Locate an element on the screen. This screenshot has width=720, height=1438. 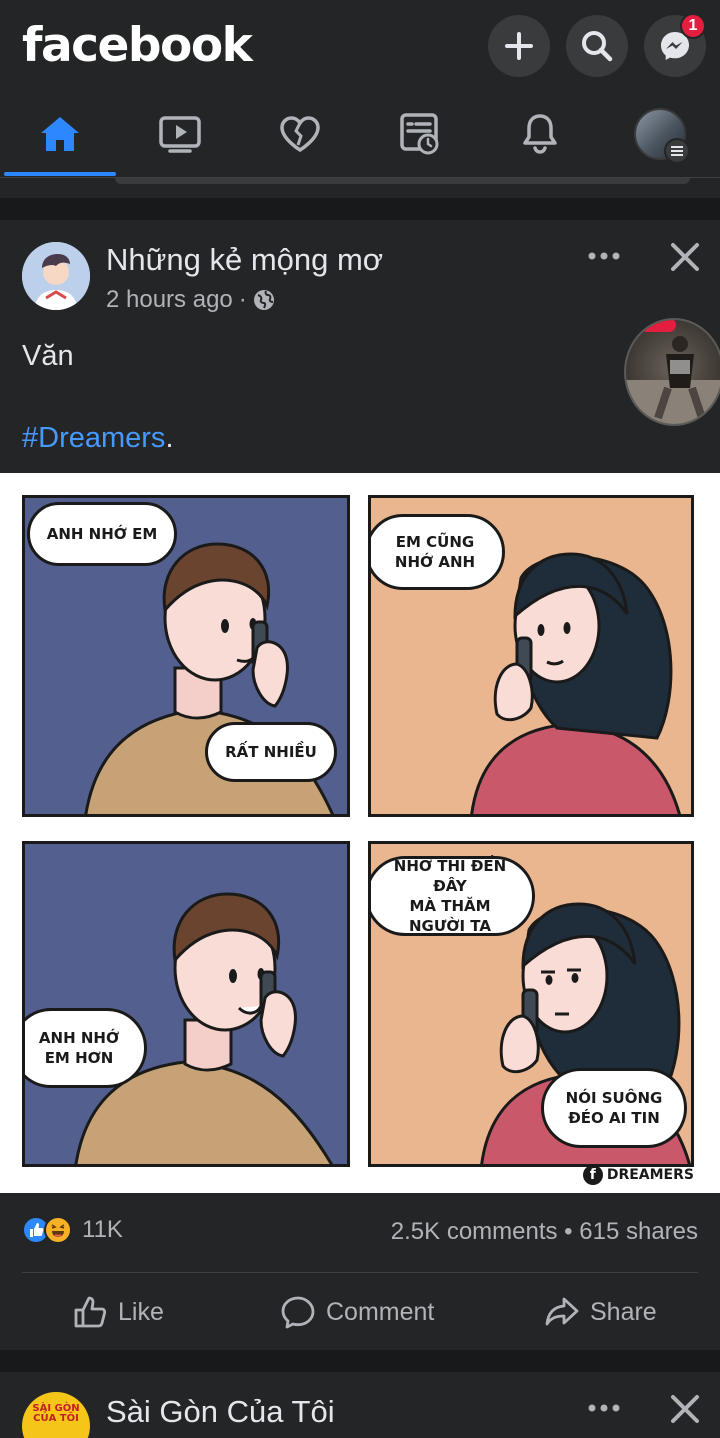
speech-bubble-4: ANH NHỚ EM HƠN is located at coordinates (86, 1048).